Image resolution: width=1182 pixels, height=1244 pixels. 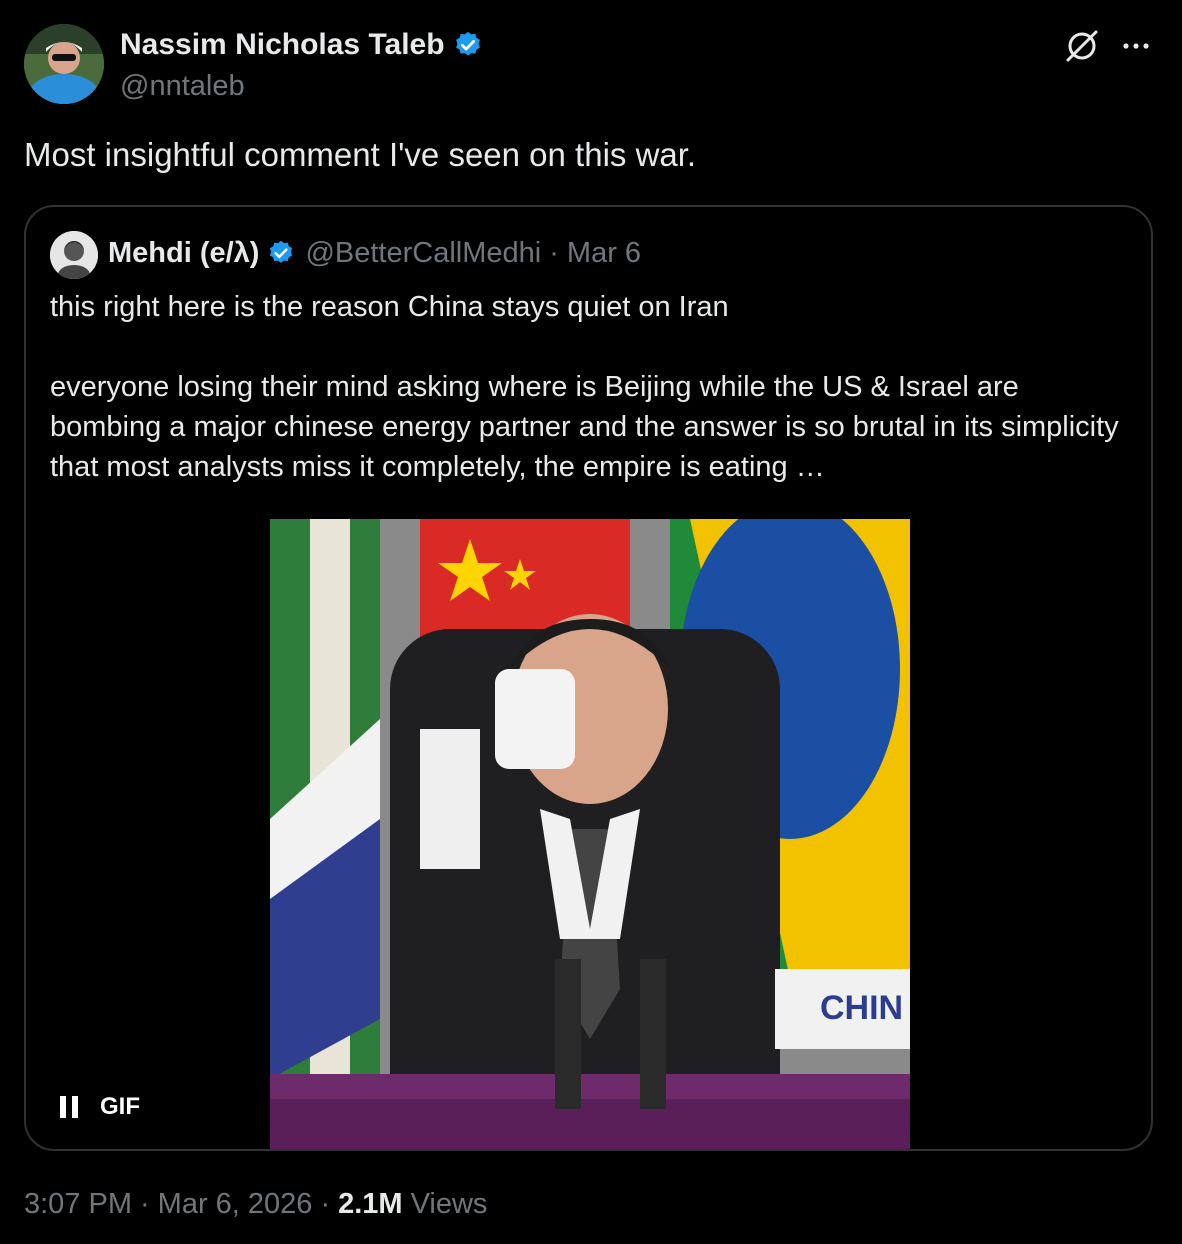 I want to click on quoted-date: Mar 6, so click(x=604, y=253).